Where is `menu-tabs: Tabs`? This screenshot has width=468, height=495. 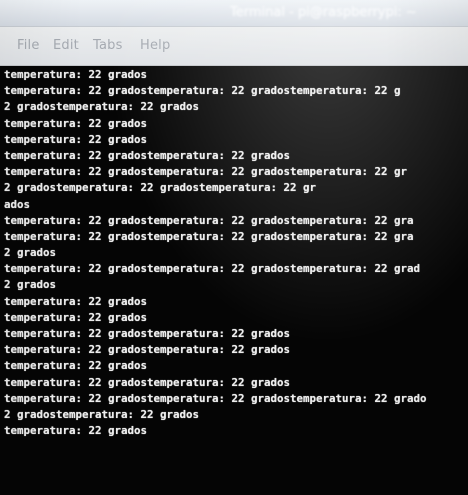 menu-tabs: Tabs is located at coordinates (108, 46).